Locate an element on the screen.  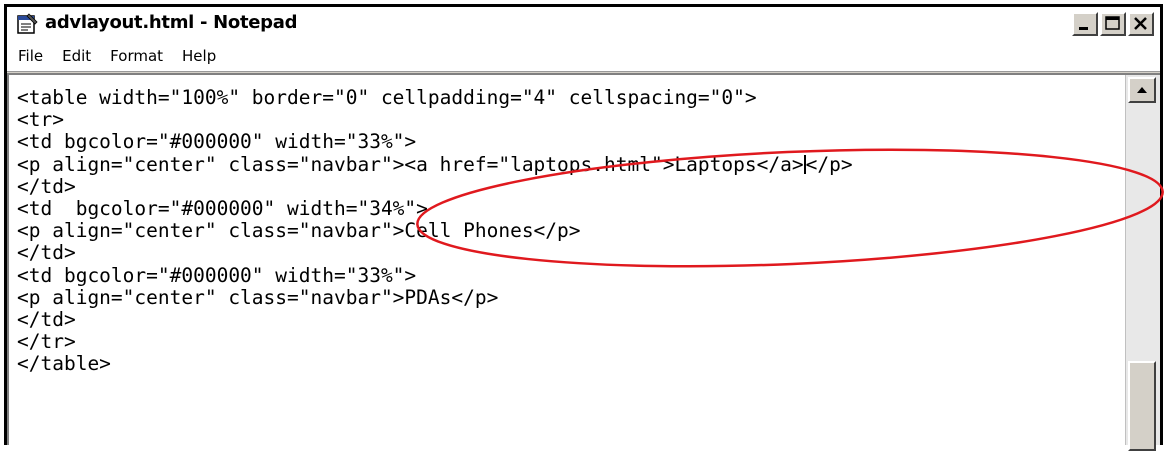
close-button is located at coordinates (1141, 24).